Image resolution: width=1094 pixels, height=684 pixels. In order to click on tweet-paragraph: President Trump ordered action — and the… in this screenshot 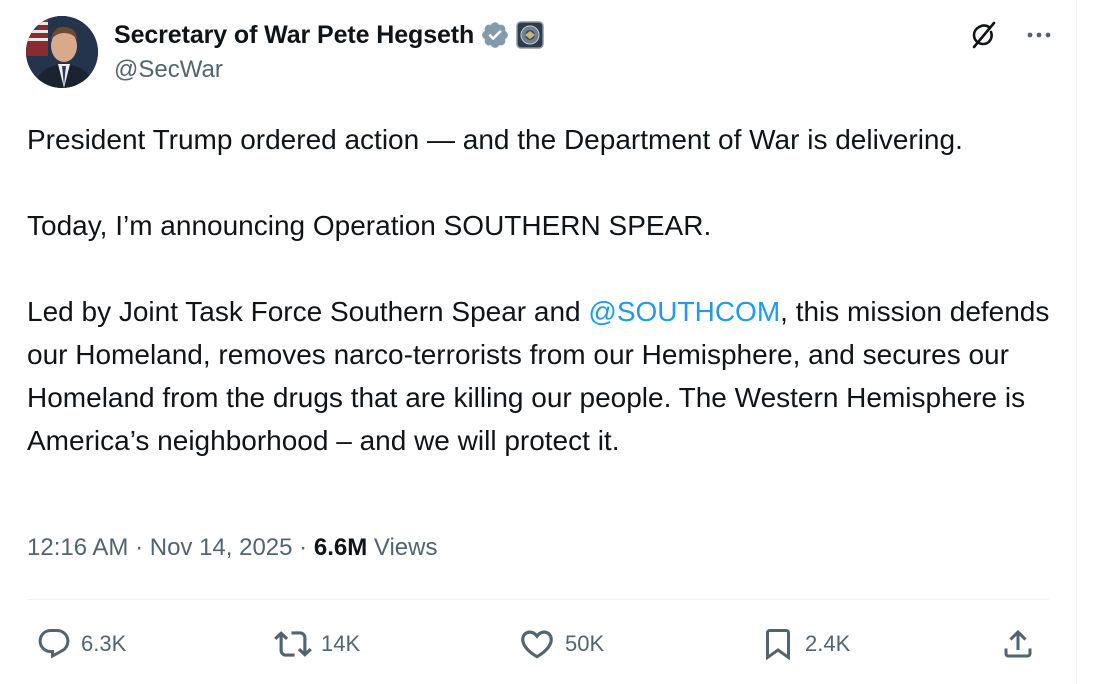, I will do `click(495, 139)`.